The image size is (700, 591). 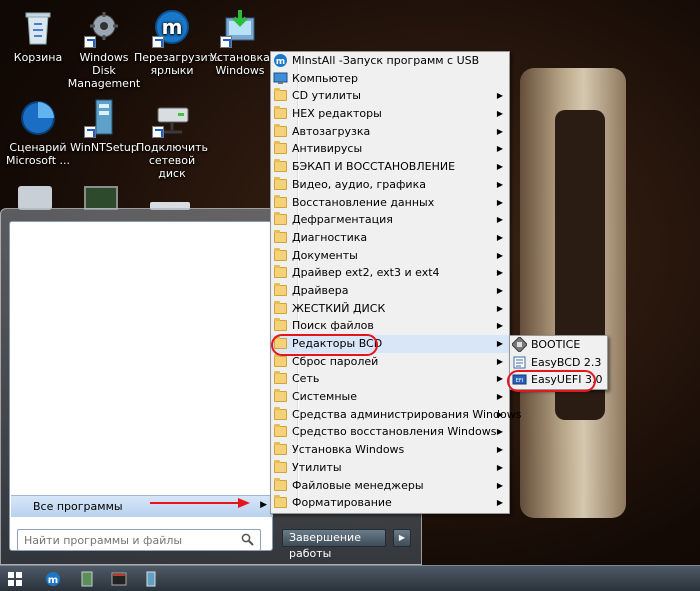 What do you see at coordinates (87, 579) in the screenshot?
I see `taskbar-folder-icon` at bounding box center [87, 579].